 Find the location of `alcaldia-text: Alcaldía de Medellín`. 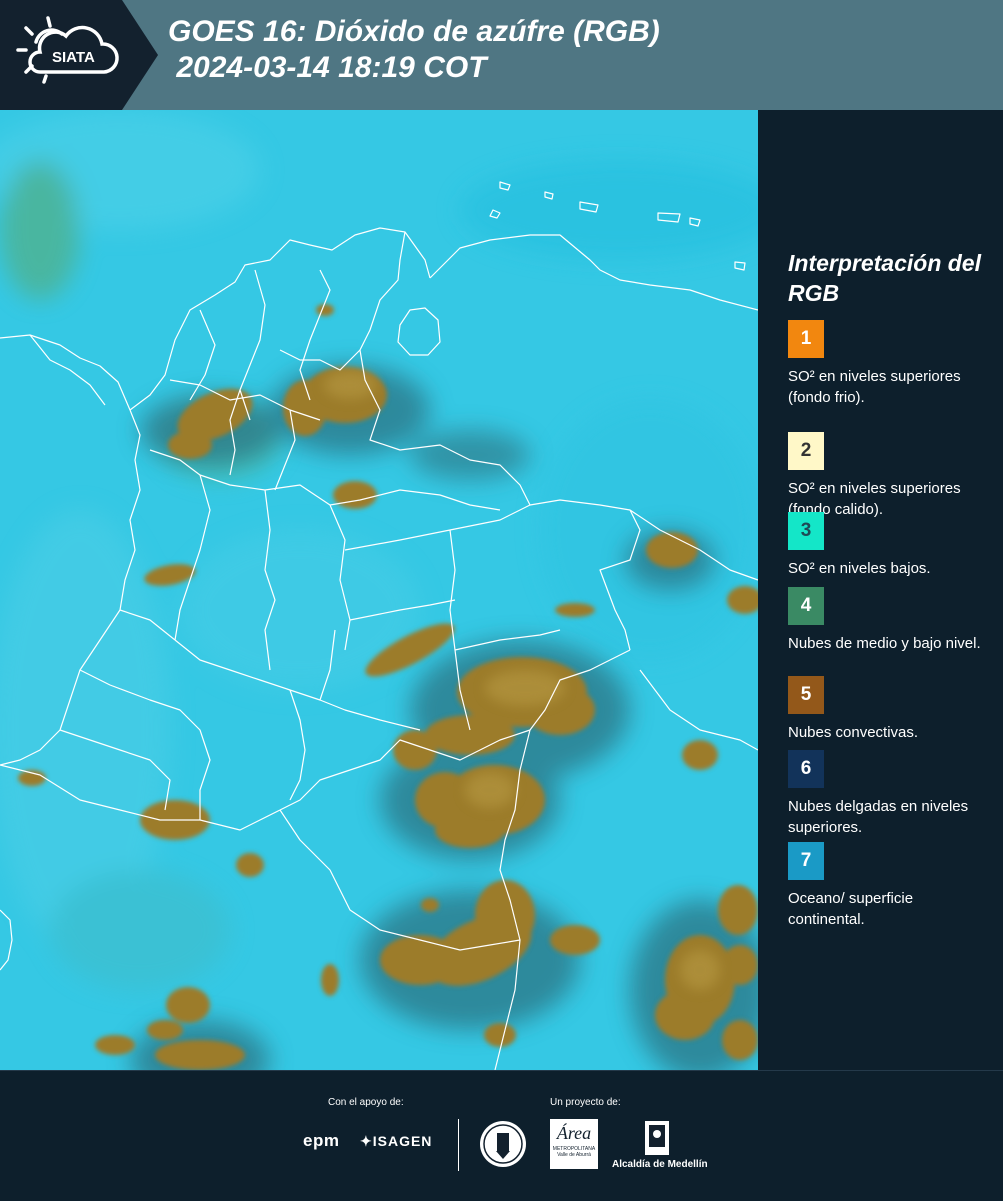

alcaldia-text: Alcaldía de Medellín is located at coordinates (660, 1164).